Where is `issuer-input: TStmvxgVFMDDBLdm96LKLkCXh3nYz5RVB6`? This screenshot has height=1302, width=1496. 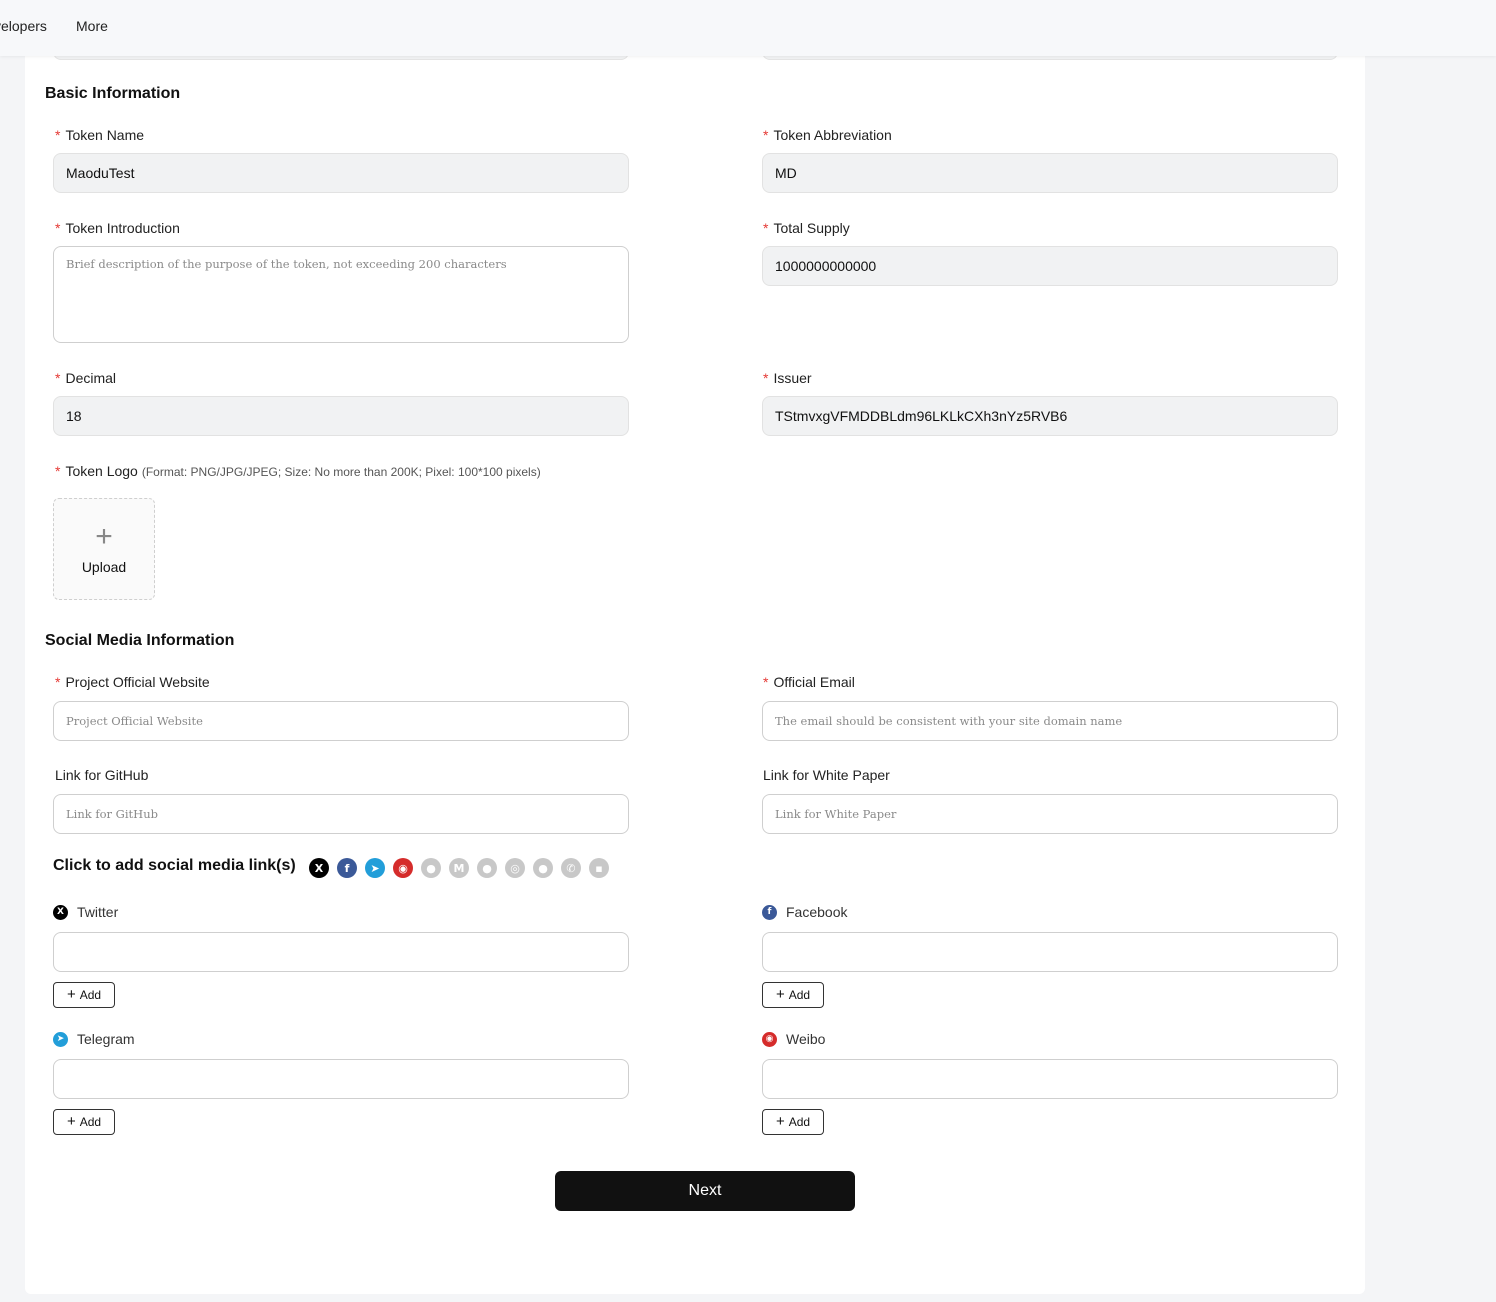 issuer-input: TStmvxgVFMDDBLdm96LKLkCXh3nYz5RVB6 is located at coordinates (1050, 416).